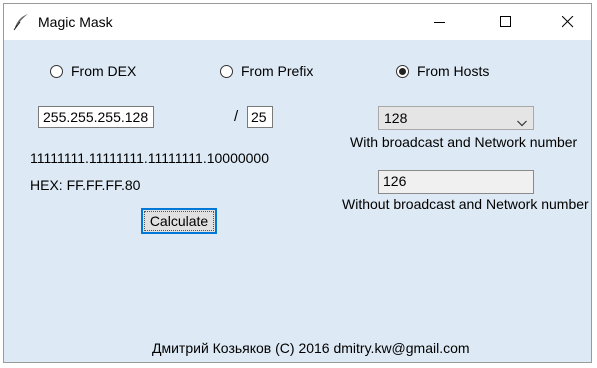 This screenshot has height=368, width=597. I want to click on radio-from-hosts: From Hosts, so click(442, 71).